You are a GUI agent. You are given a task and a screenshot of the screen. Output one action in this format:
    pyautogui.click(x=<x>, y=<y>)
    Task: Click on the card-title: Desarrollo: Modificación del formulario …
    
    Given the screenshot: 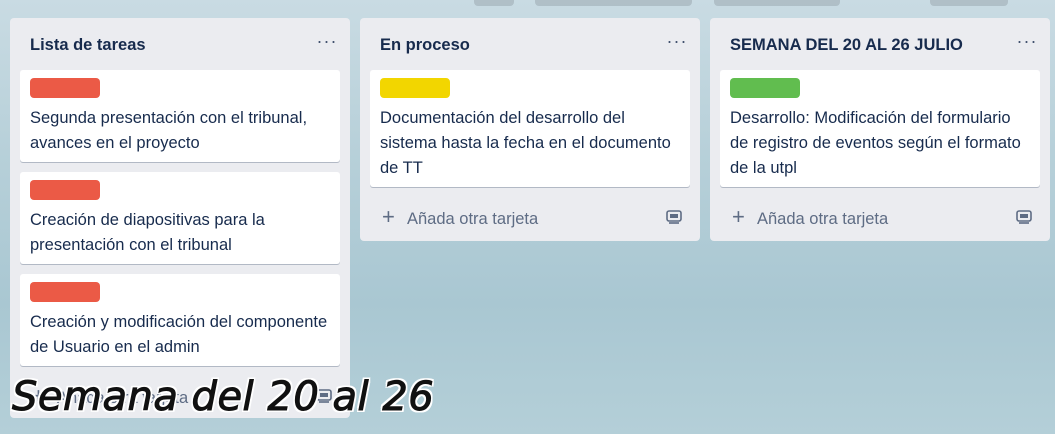 What is the action you would take?
    pyautogui.click(x=875, y=143)
    